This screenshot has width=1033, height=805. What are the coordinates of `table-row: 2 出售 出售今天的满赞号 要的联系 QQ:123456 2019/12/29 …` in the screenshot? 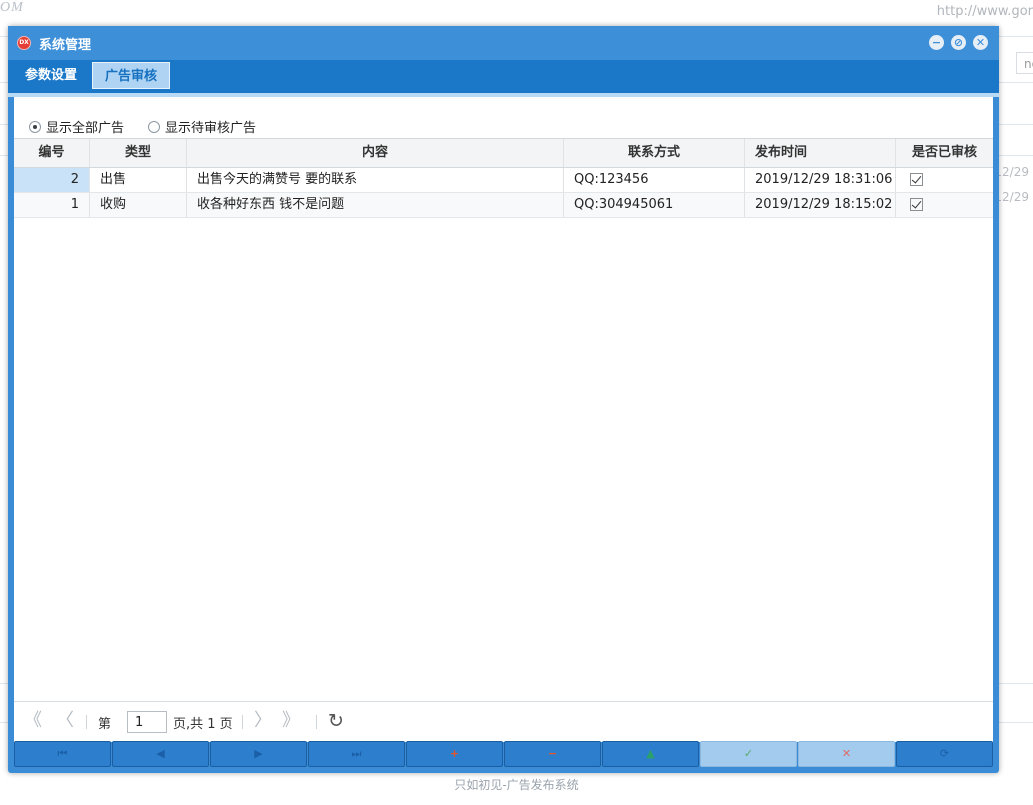 It's located at (503, 180).